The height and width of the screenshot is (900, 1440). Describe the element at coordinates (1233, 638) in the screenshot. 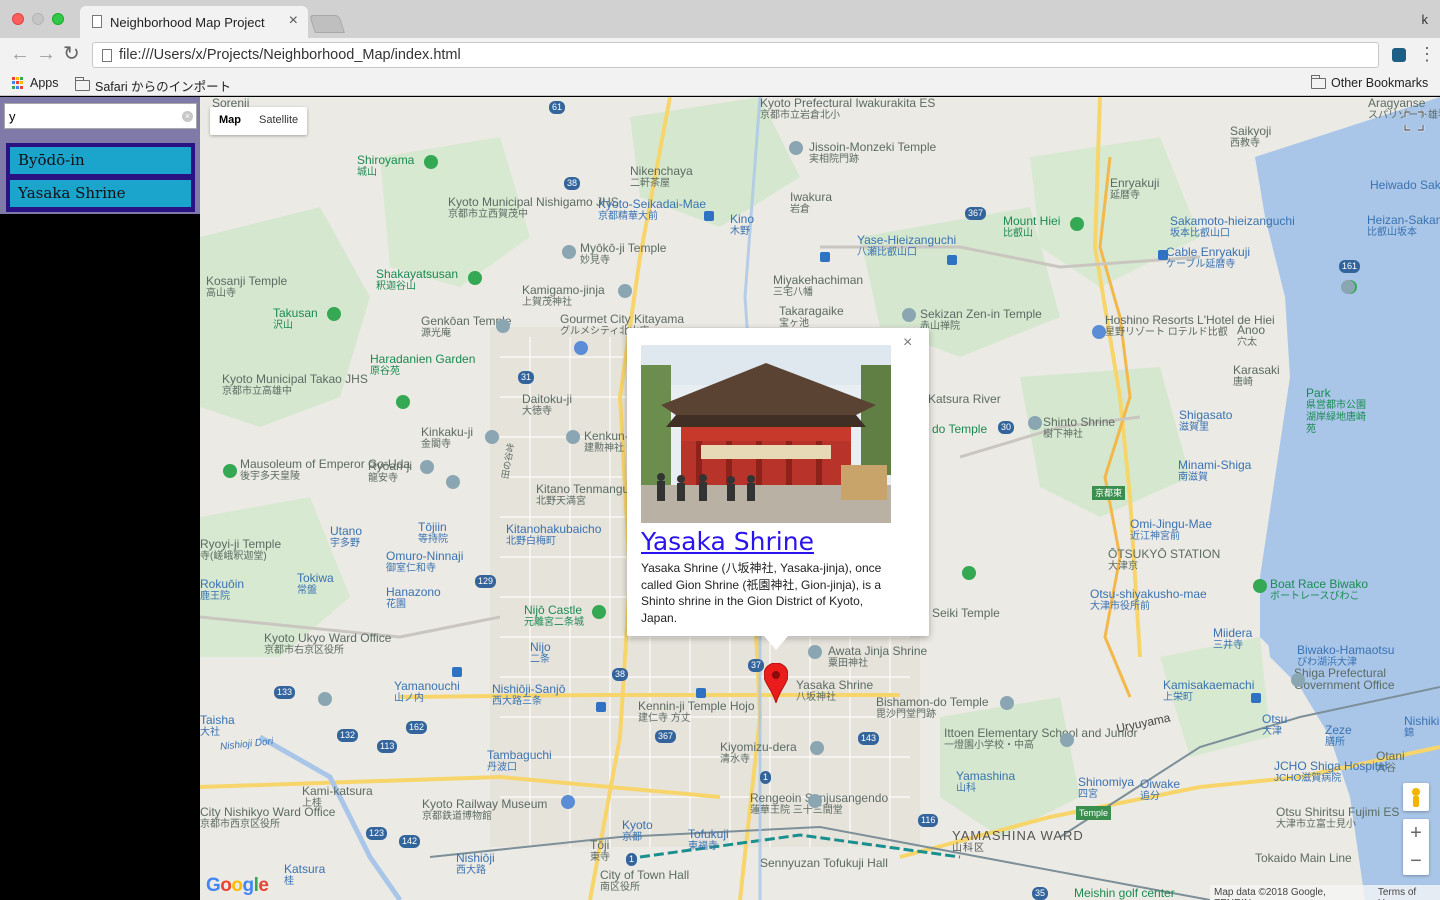

I see `map-label: Miidera 三井寺` at that location.